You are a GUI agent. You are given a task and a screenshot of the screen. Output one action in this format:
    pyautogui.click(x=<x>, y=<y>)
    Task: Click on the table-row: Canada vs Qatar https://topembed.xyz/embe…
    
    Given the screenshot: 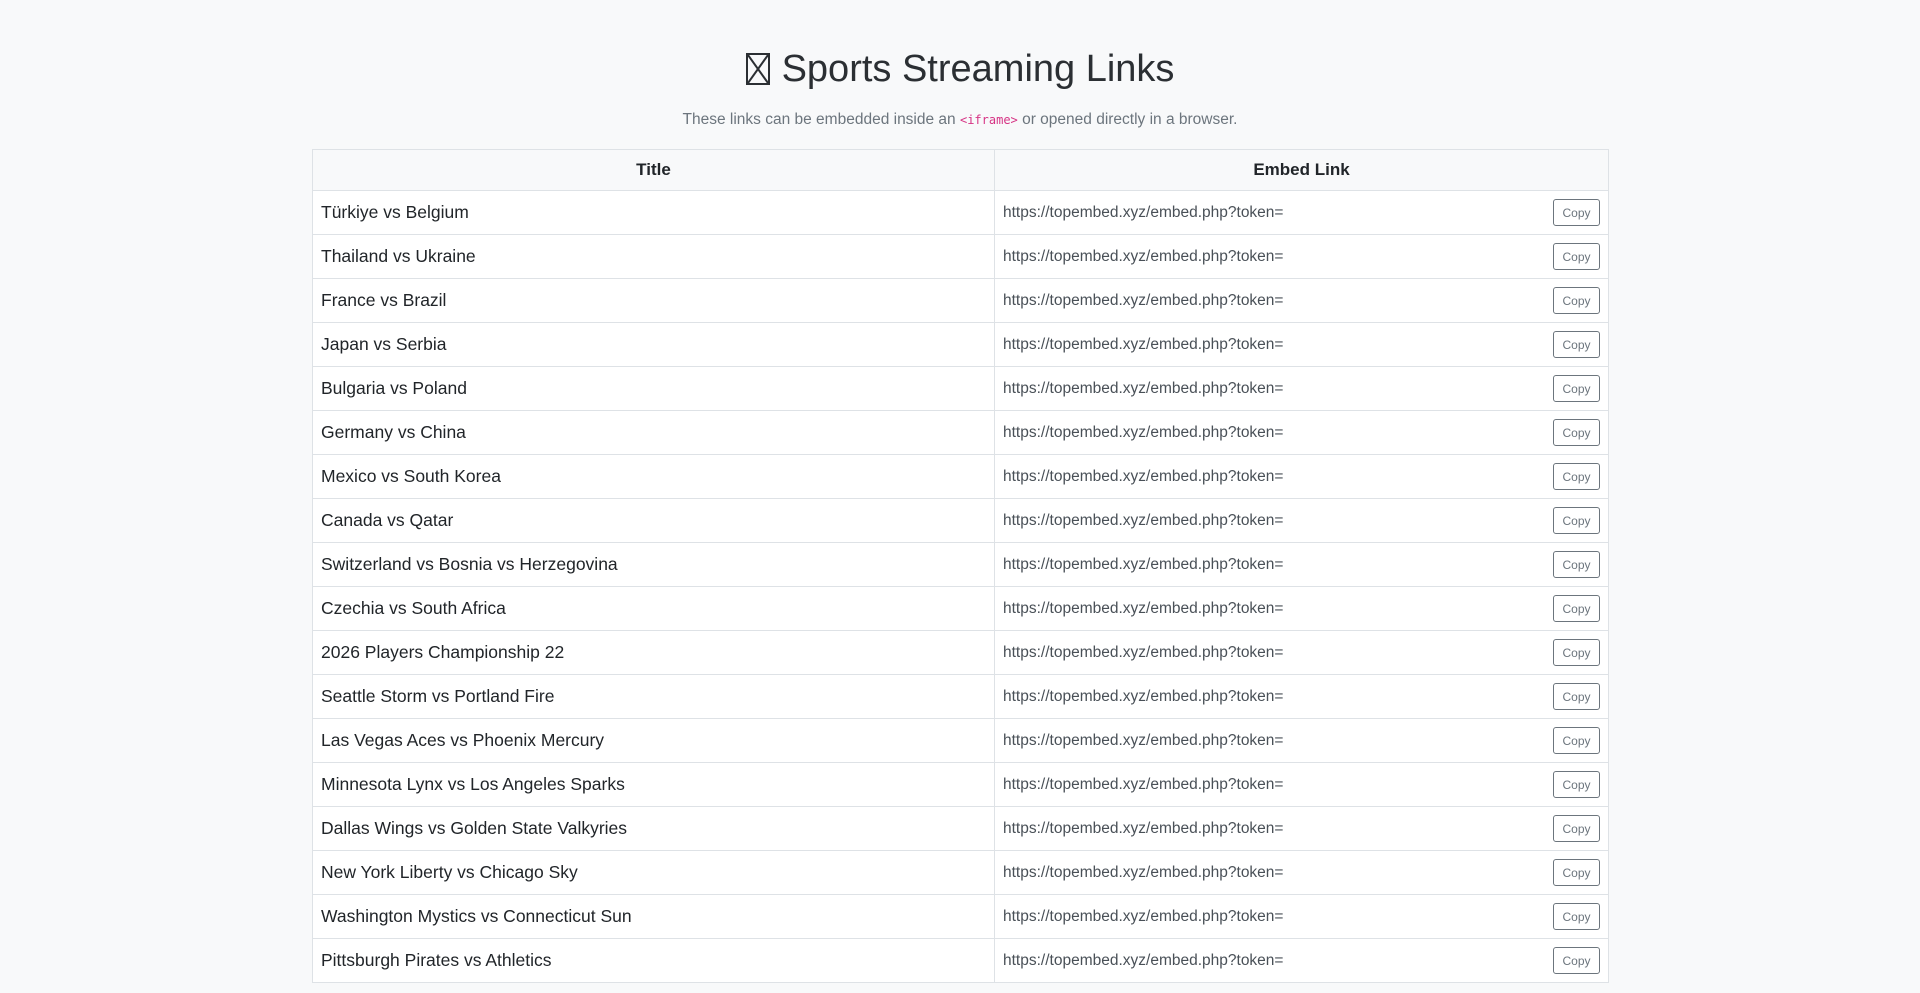 What is the action you would take?
    pyautogui.click(x=960, y=520)
    